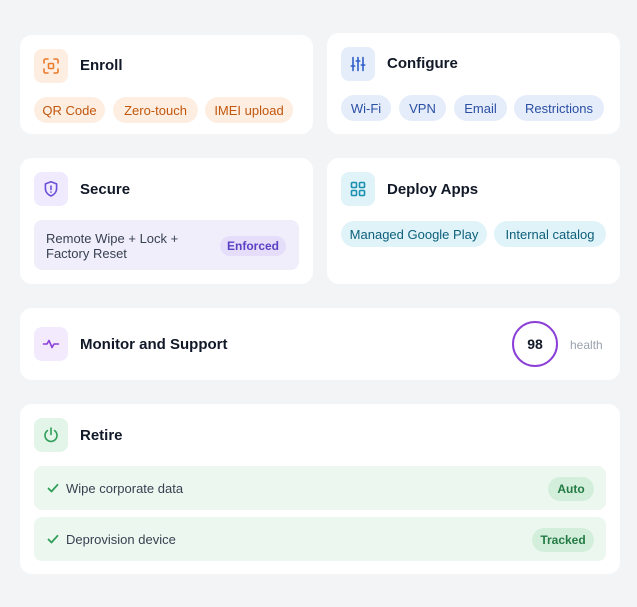 The image size is (637, 607). Describe the element at coordinates (86, 253) in the screenshot. I see `secure-policy-line-2: Factory Reset` at that location.